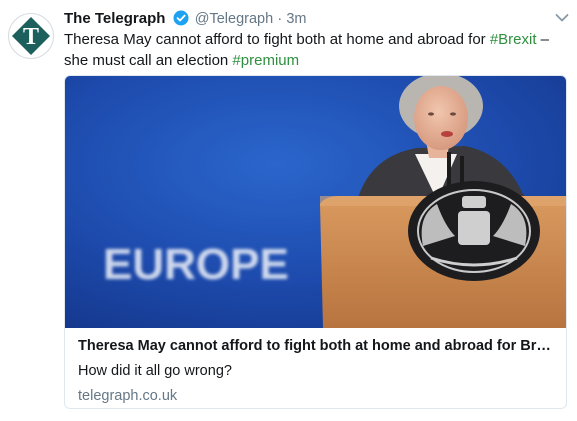 This screenshot has width=577, height=421. What do you see at coordinates (296, 19) in the screenshot?
I see `timestamp: 3m` at bounding box center [296, 19].